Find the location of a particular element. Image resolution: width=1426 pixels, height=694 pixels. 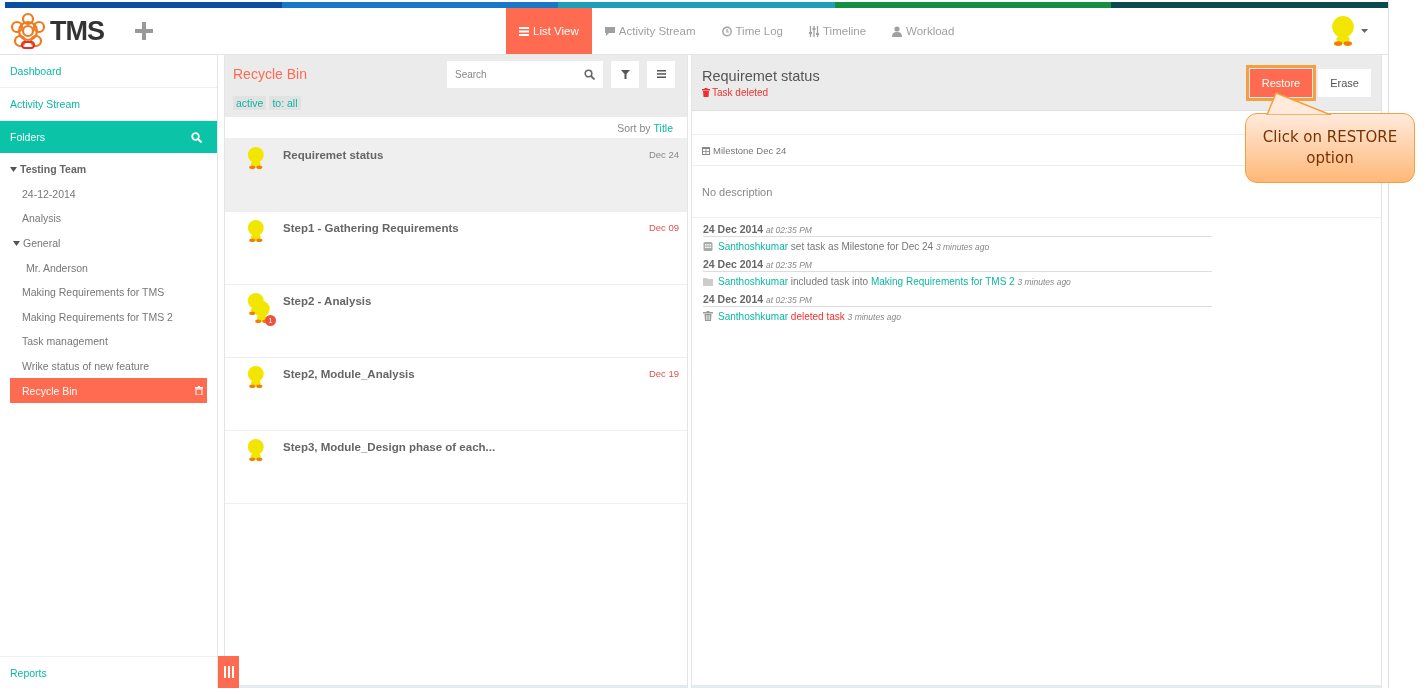

folder-item: Analysis is located at coordinates (108, 218).